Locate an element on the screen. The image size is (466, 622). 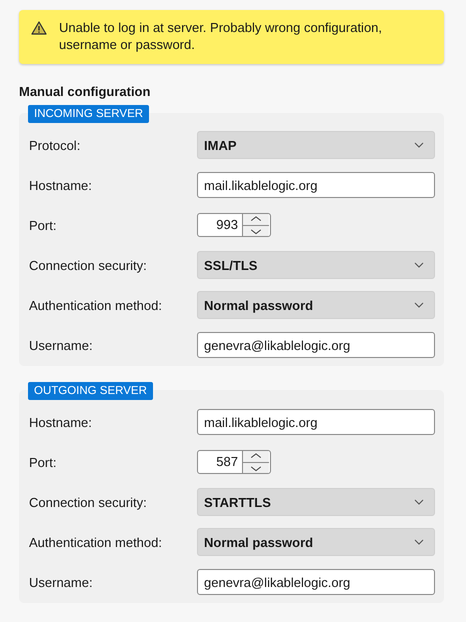
dropdown: SSL/TLS is located at coordinates (316, 265).